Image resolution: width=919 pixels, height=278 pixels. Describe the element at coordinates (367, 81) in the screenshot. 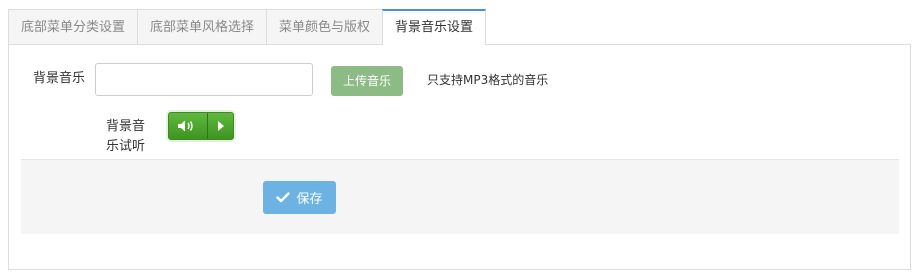

I see `upload-music-button: 上传音乐` at that location.